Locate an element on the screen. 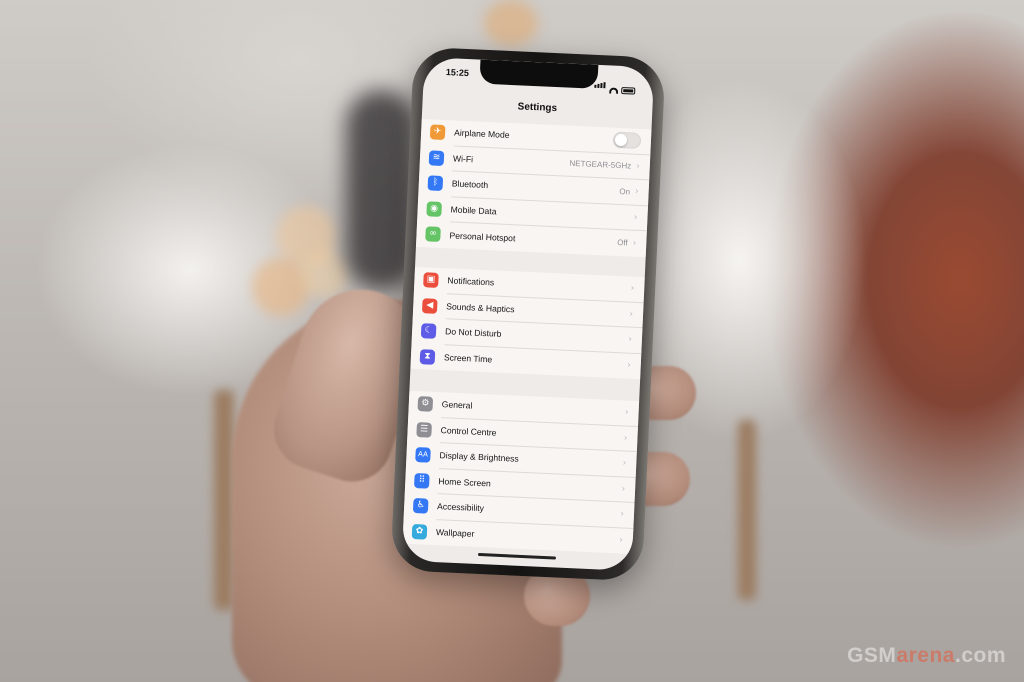  wifi-icon: ≋ is located at coordinates (436, 158).